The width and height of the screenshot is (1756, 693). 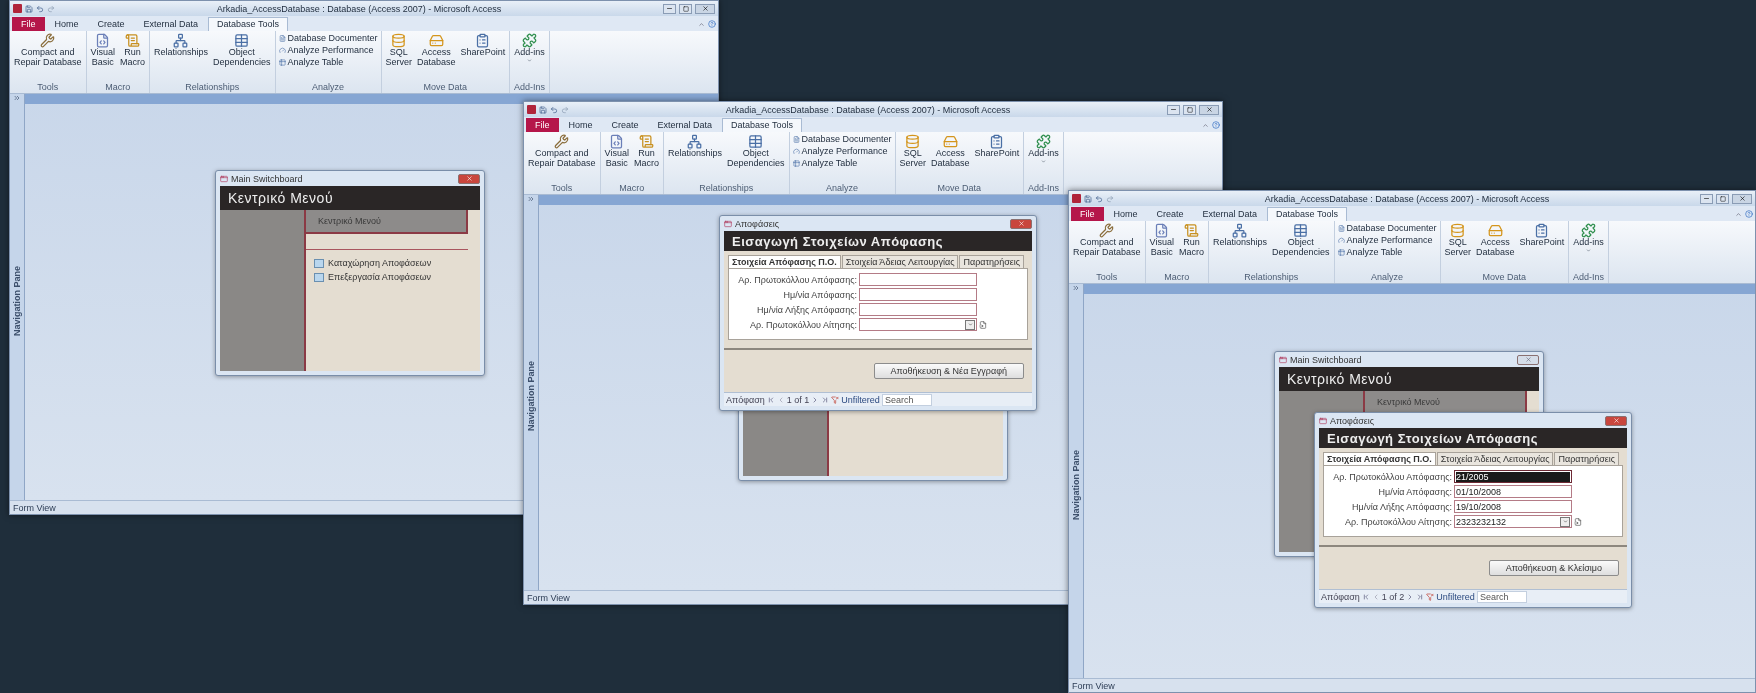 I want to click on menu-item: Καταχώρηση Αποφάσεων, so click(x=393, y=263).